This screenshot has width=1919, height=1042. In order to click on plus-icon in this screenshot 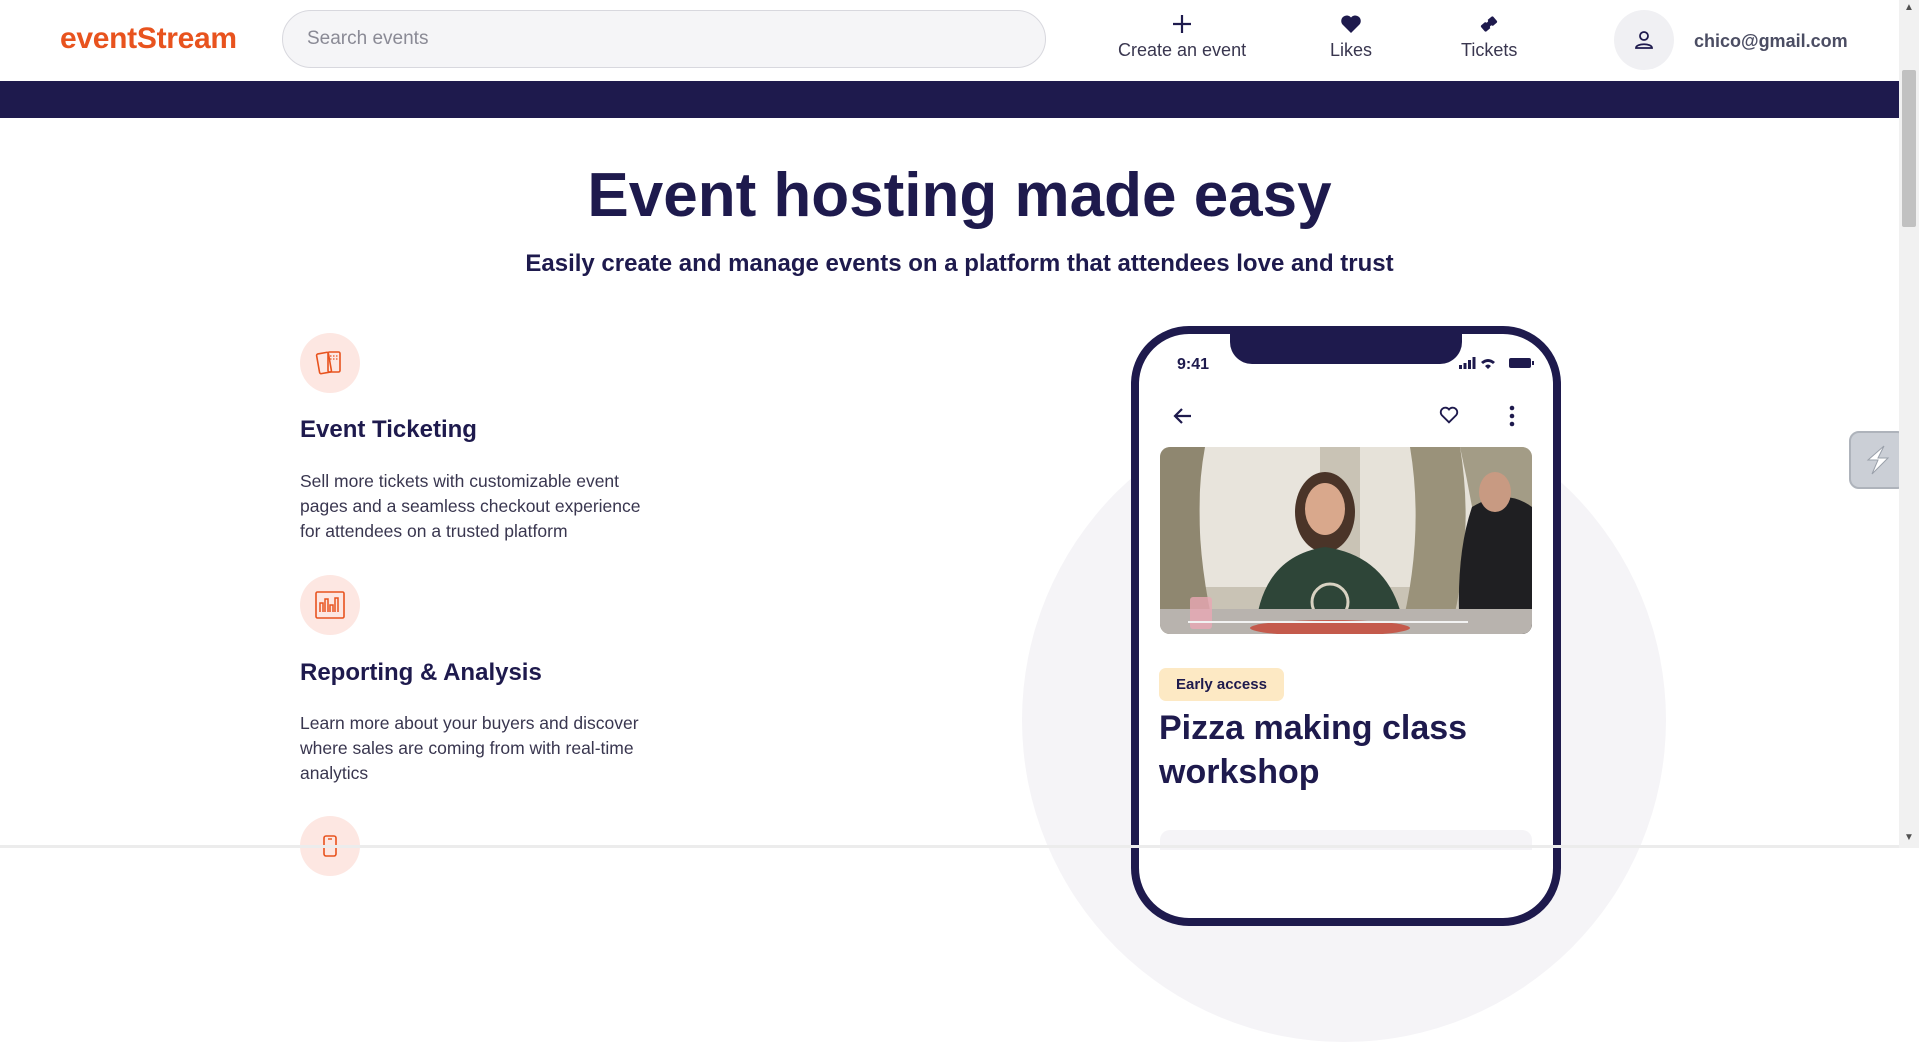, I will do `click(1182, 24)`.